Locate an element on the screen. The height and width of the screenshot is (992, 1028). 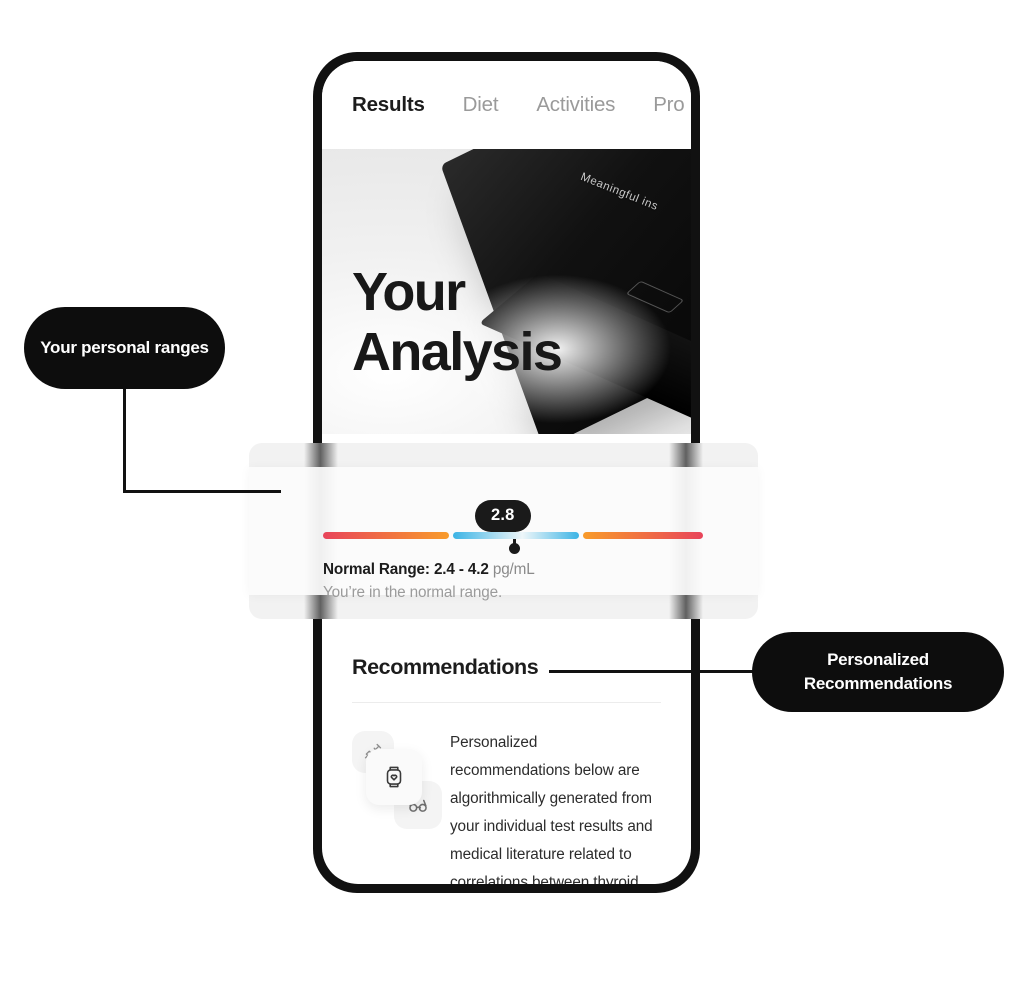
callout-connector-ranges-horizontal is located at coordinates (202, 491).